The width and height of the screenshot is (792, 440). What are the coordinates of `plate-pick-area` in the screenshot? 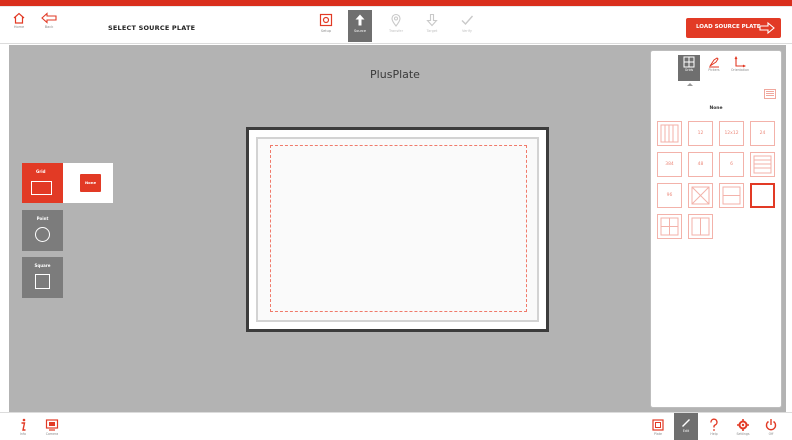 It's located at (398, 228).